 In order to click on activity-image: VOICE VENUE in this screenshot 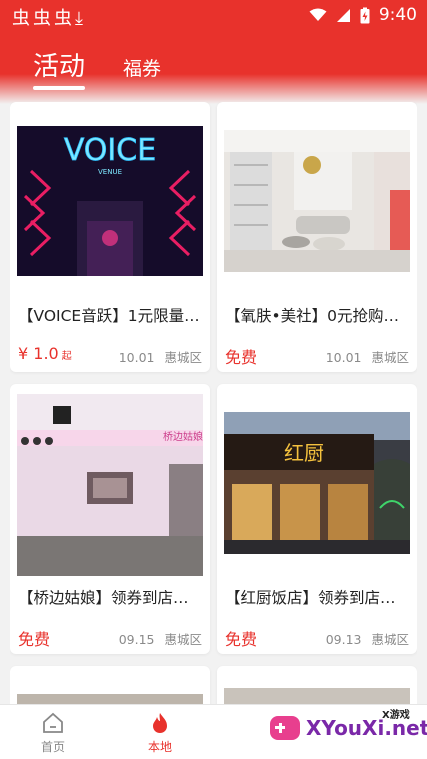, I will do `click(110, 201)`.